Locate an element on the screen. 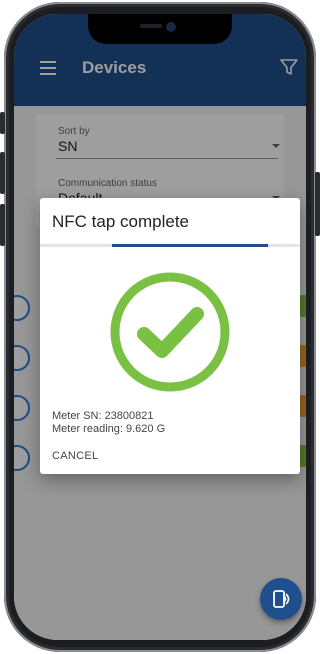  volume-down-button is located at coordinates (2, 225).